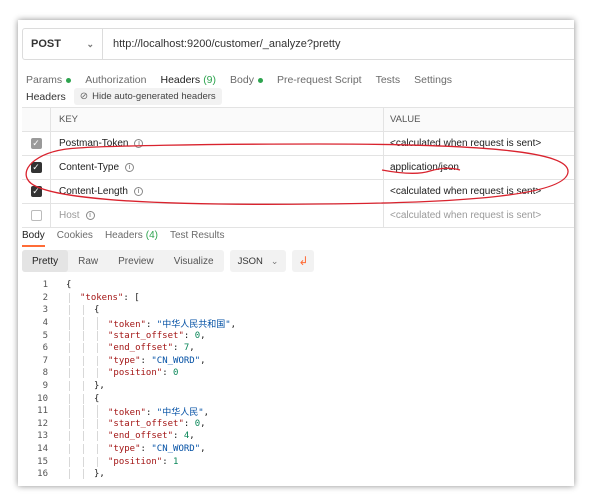 The image size is (594, 503). What do you see at coordinates (45, 360) in the screenshot?
I see `line-number: 7` at bounding box center [45, 360].